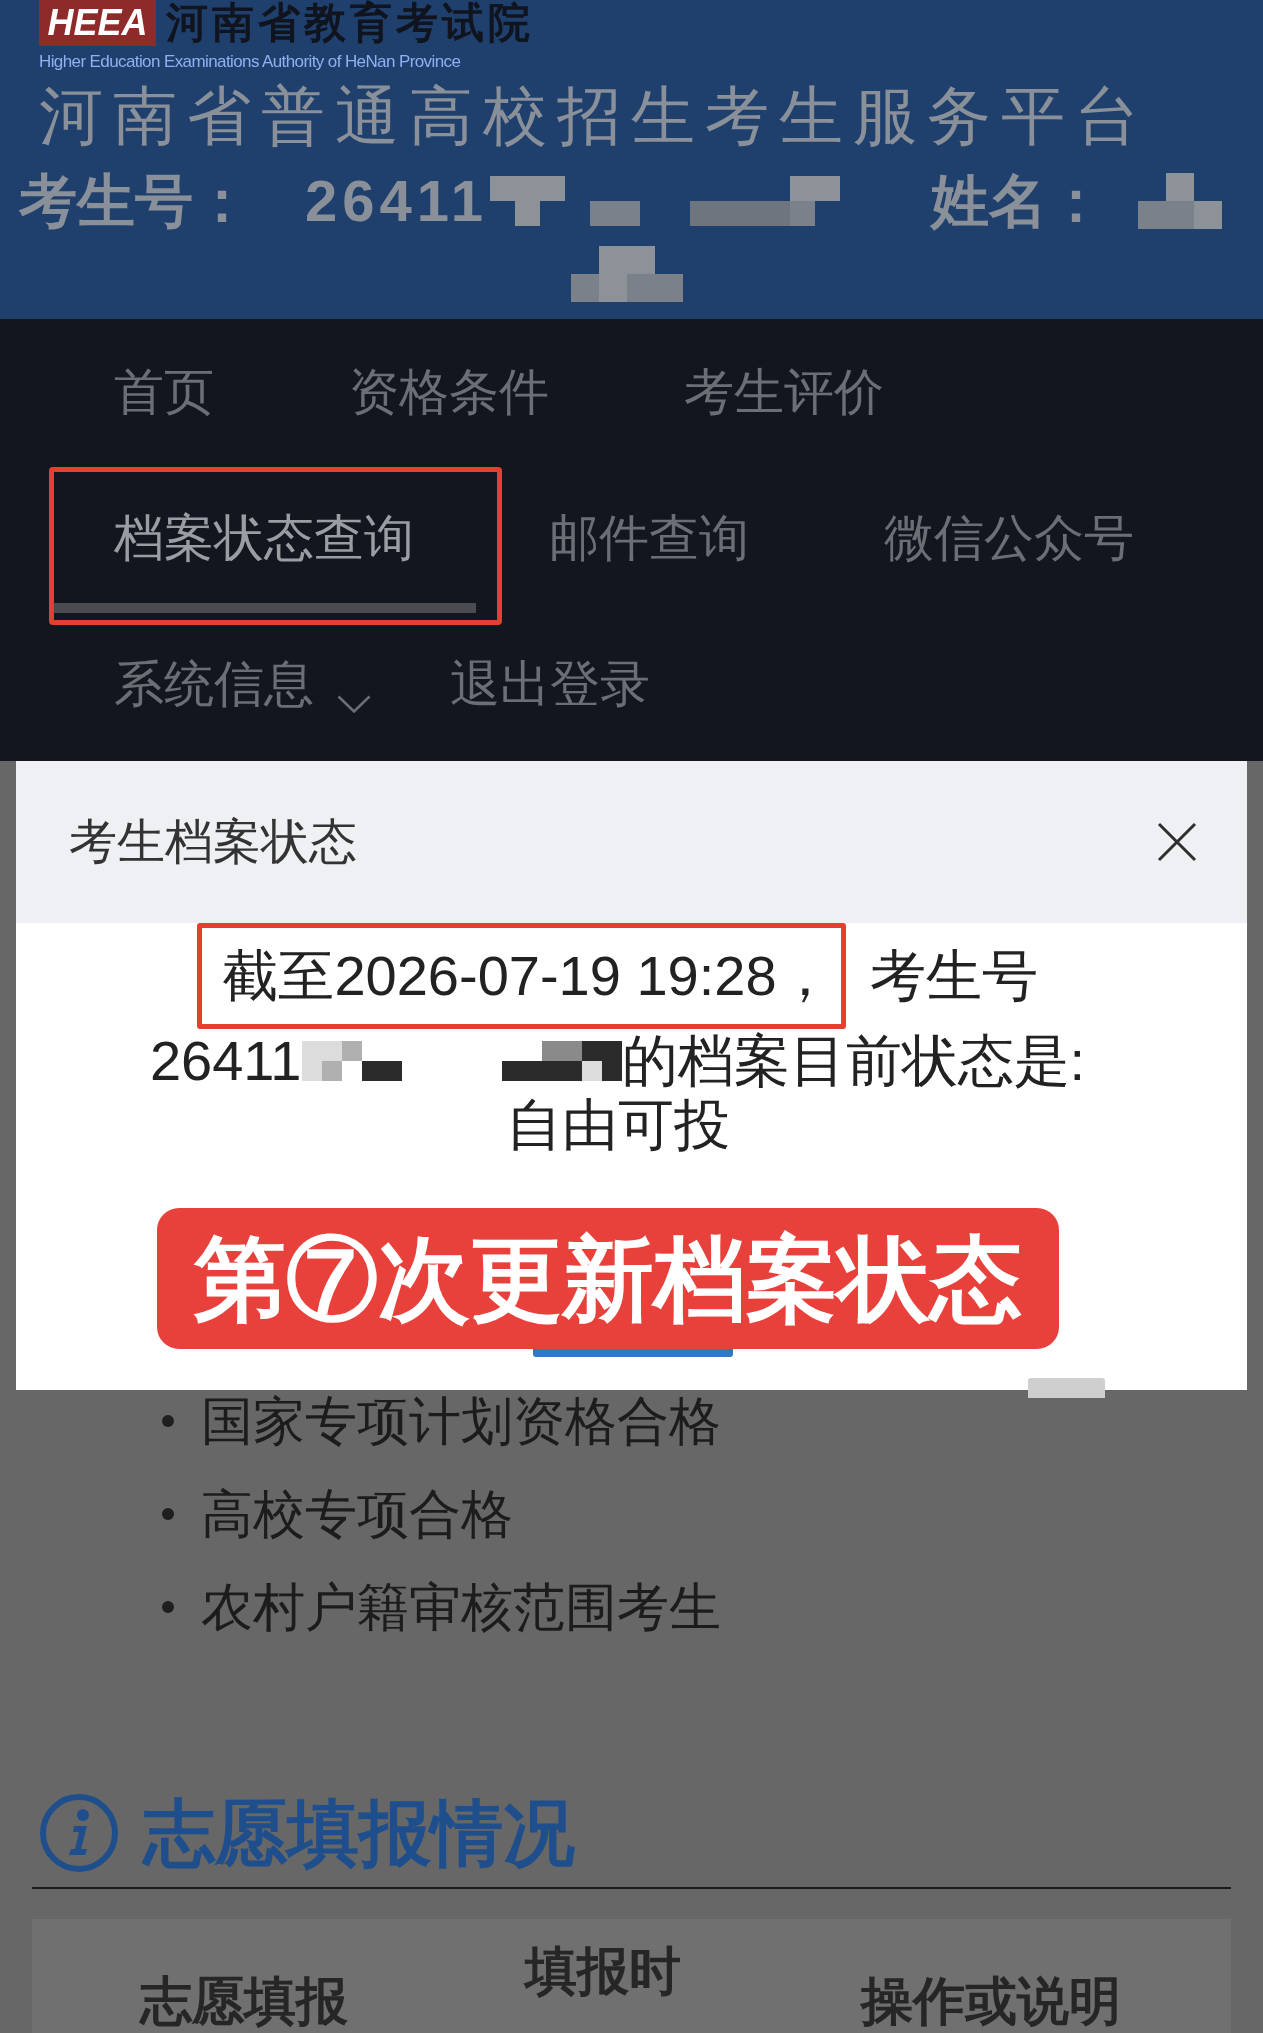  I want to click on column-header: 操作或说明, so click(991, 2001).